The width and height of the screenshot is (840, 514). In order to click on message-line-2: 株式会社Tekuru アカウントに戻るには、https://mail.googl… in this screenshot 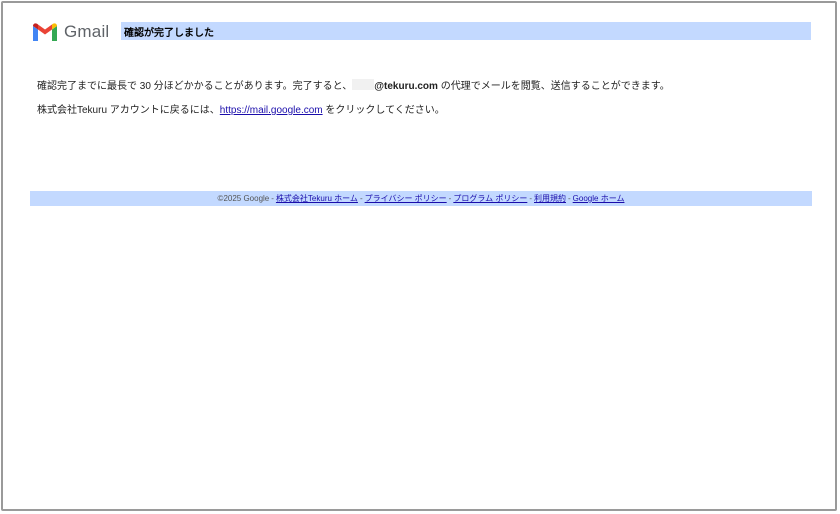, I will do `click(422, 111)`.